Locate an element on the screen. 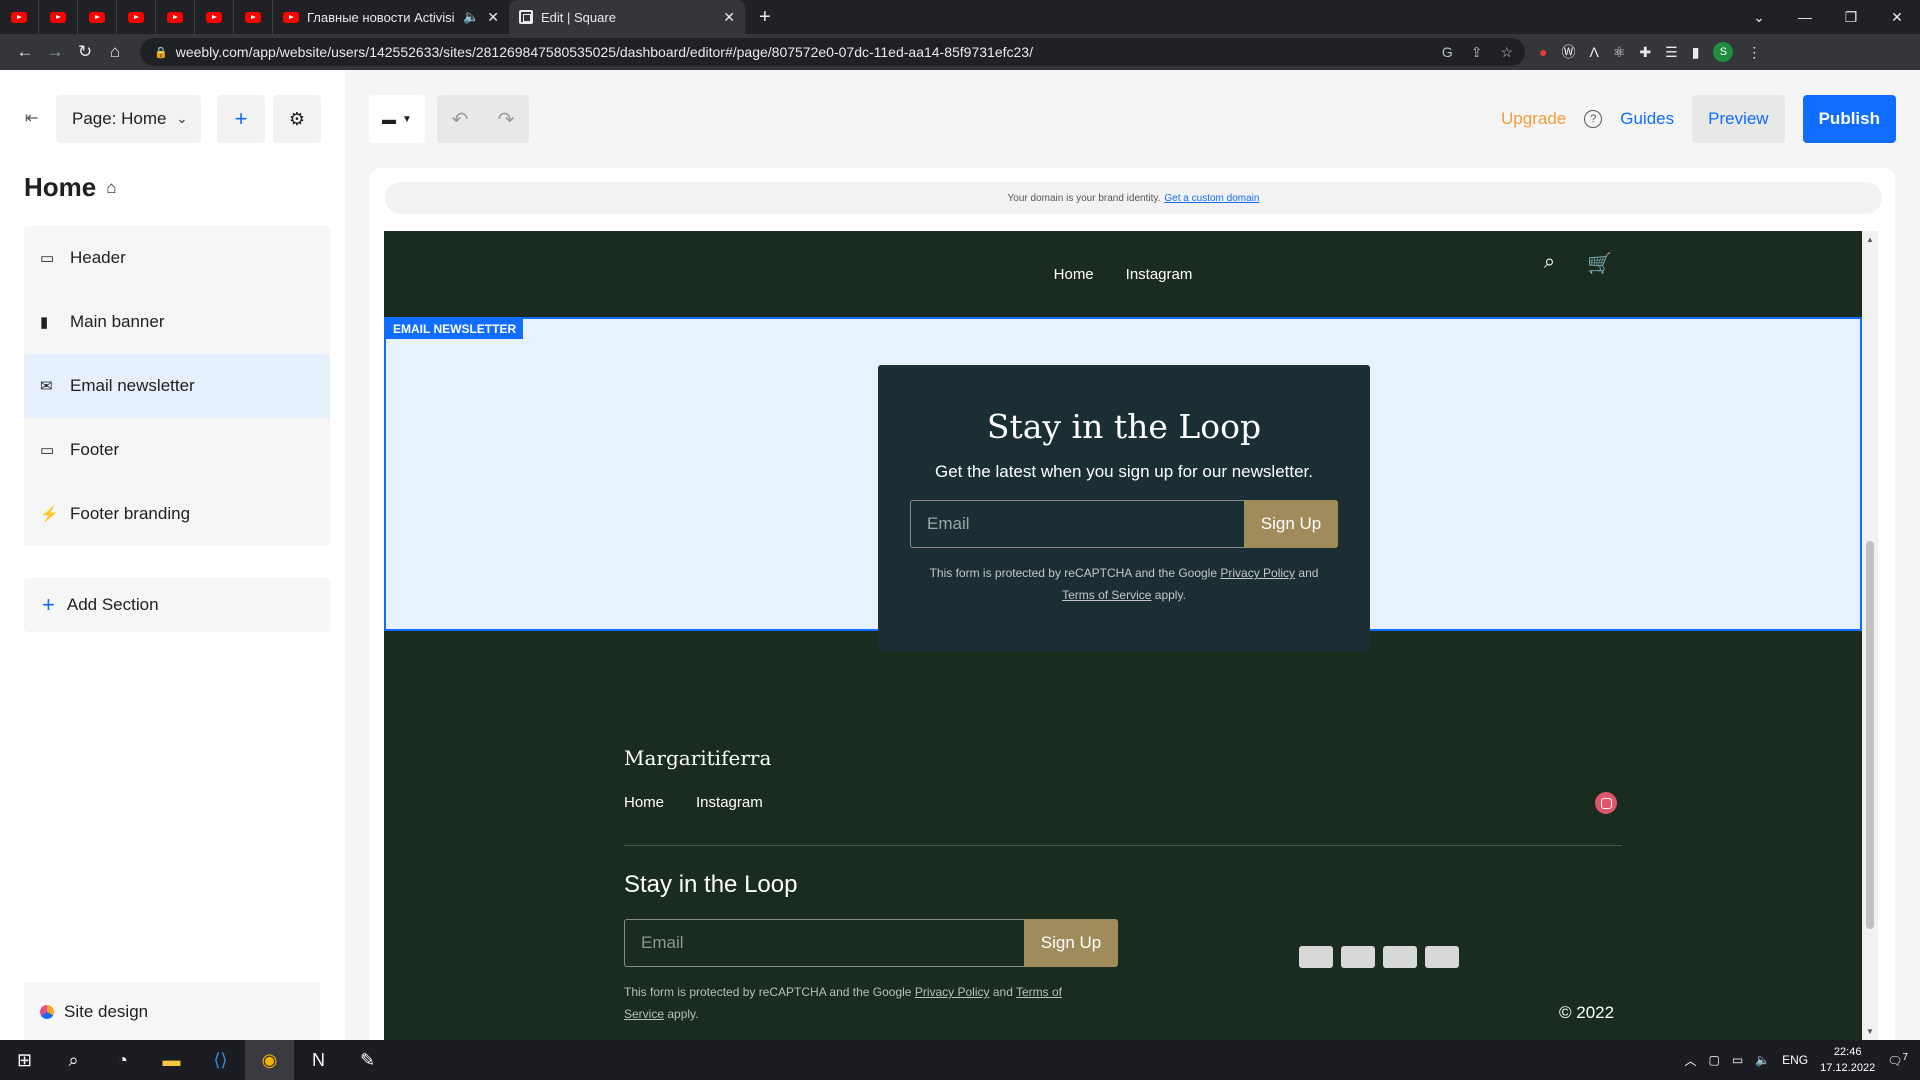  language-indicator: ENG is located at coordinates (1795, 1060).